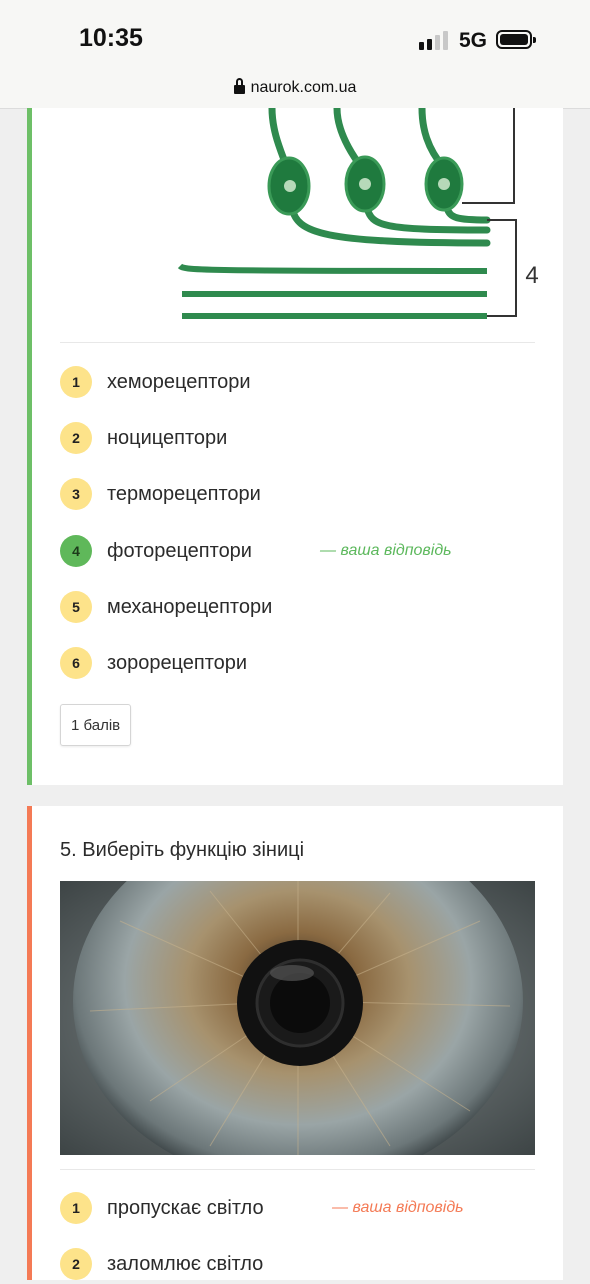 The height and width of the screenshot is (1284, 590). What do you see at coordinates (516, 39) in the screenshot?
I see `battery-icon` at bounding box center [516, 39].